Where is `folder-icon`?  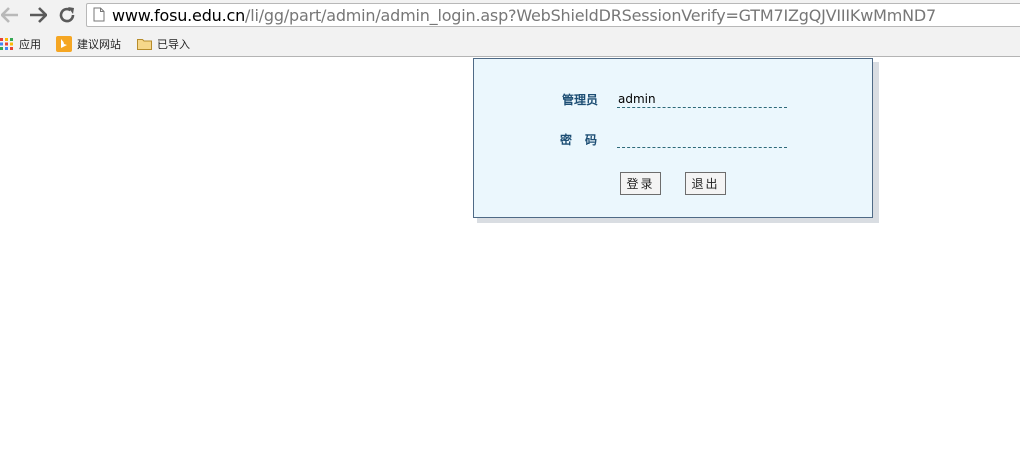 folder-icon is located at coordinates (144, 44).